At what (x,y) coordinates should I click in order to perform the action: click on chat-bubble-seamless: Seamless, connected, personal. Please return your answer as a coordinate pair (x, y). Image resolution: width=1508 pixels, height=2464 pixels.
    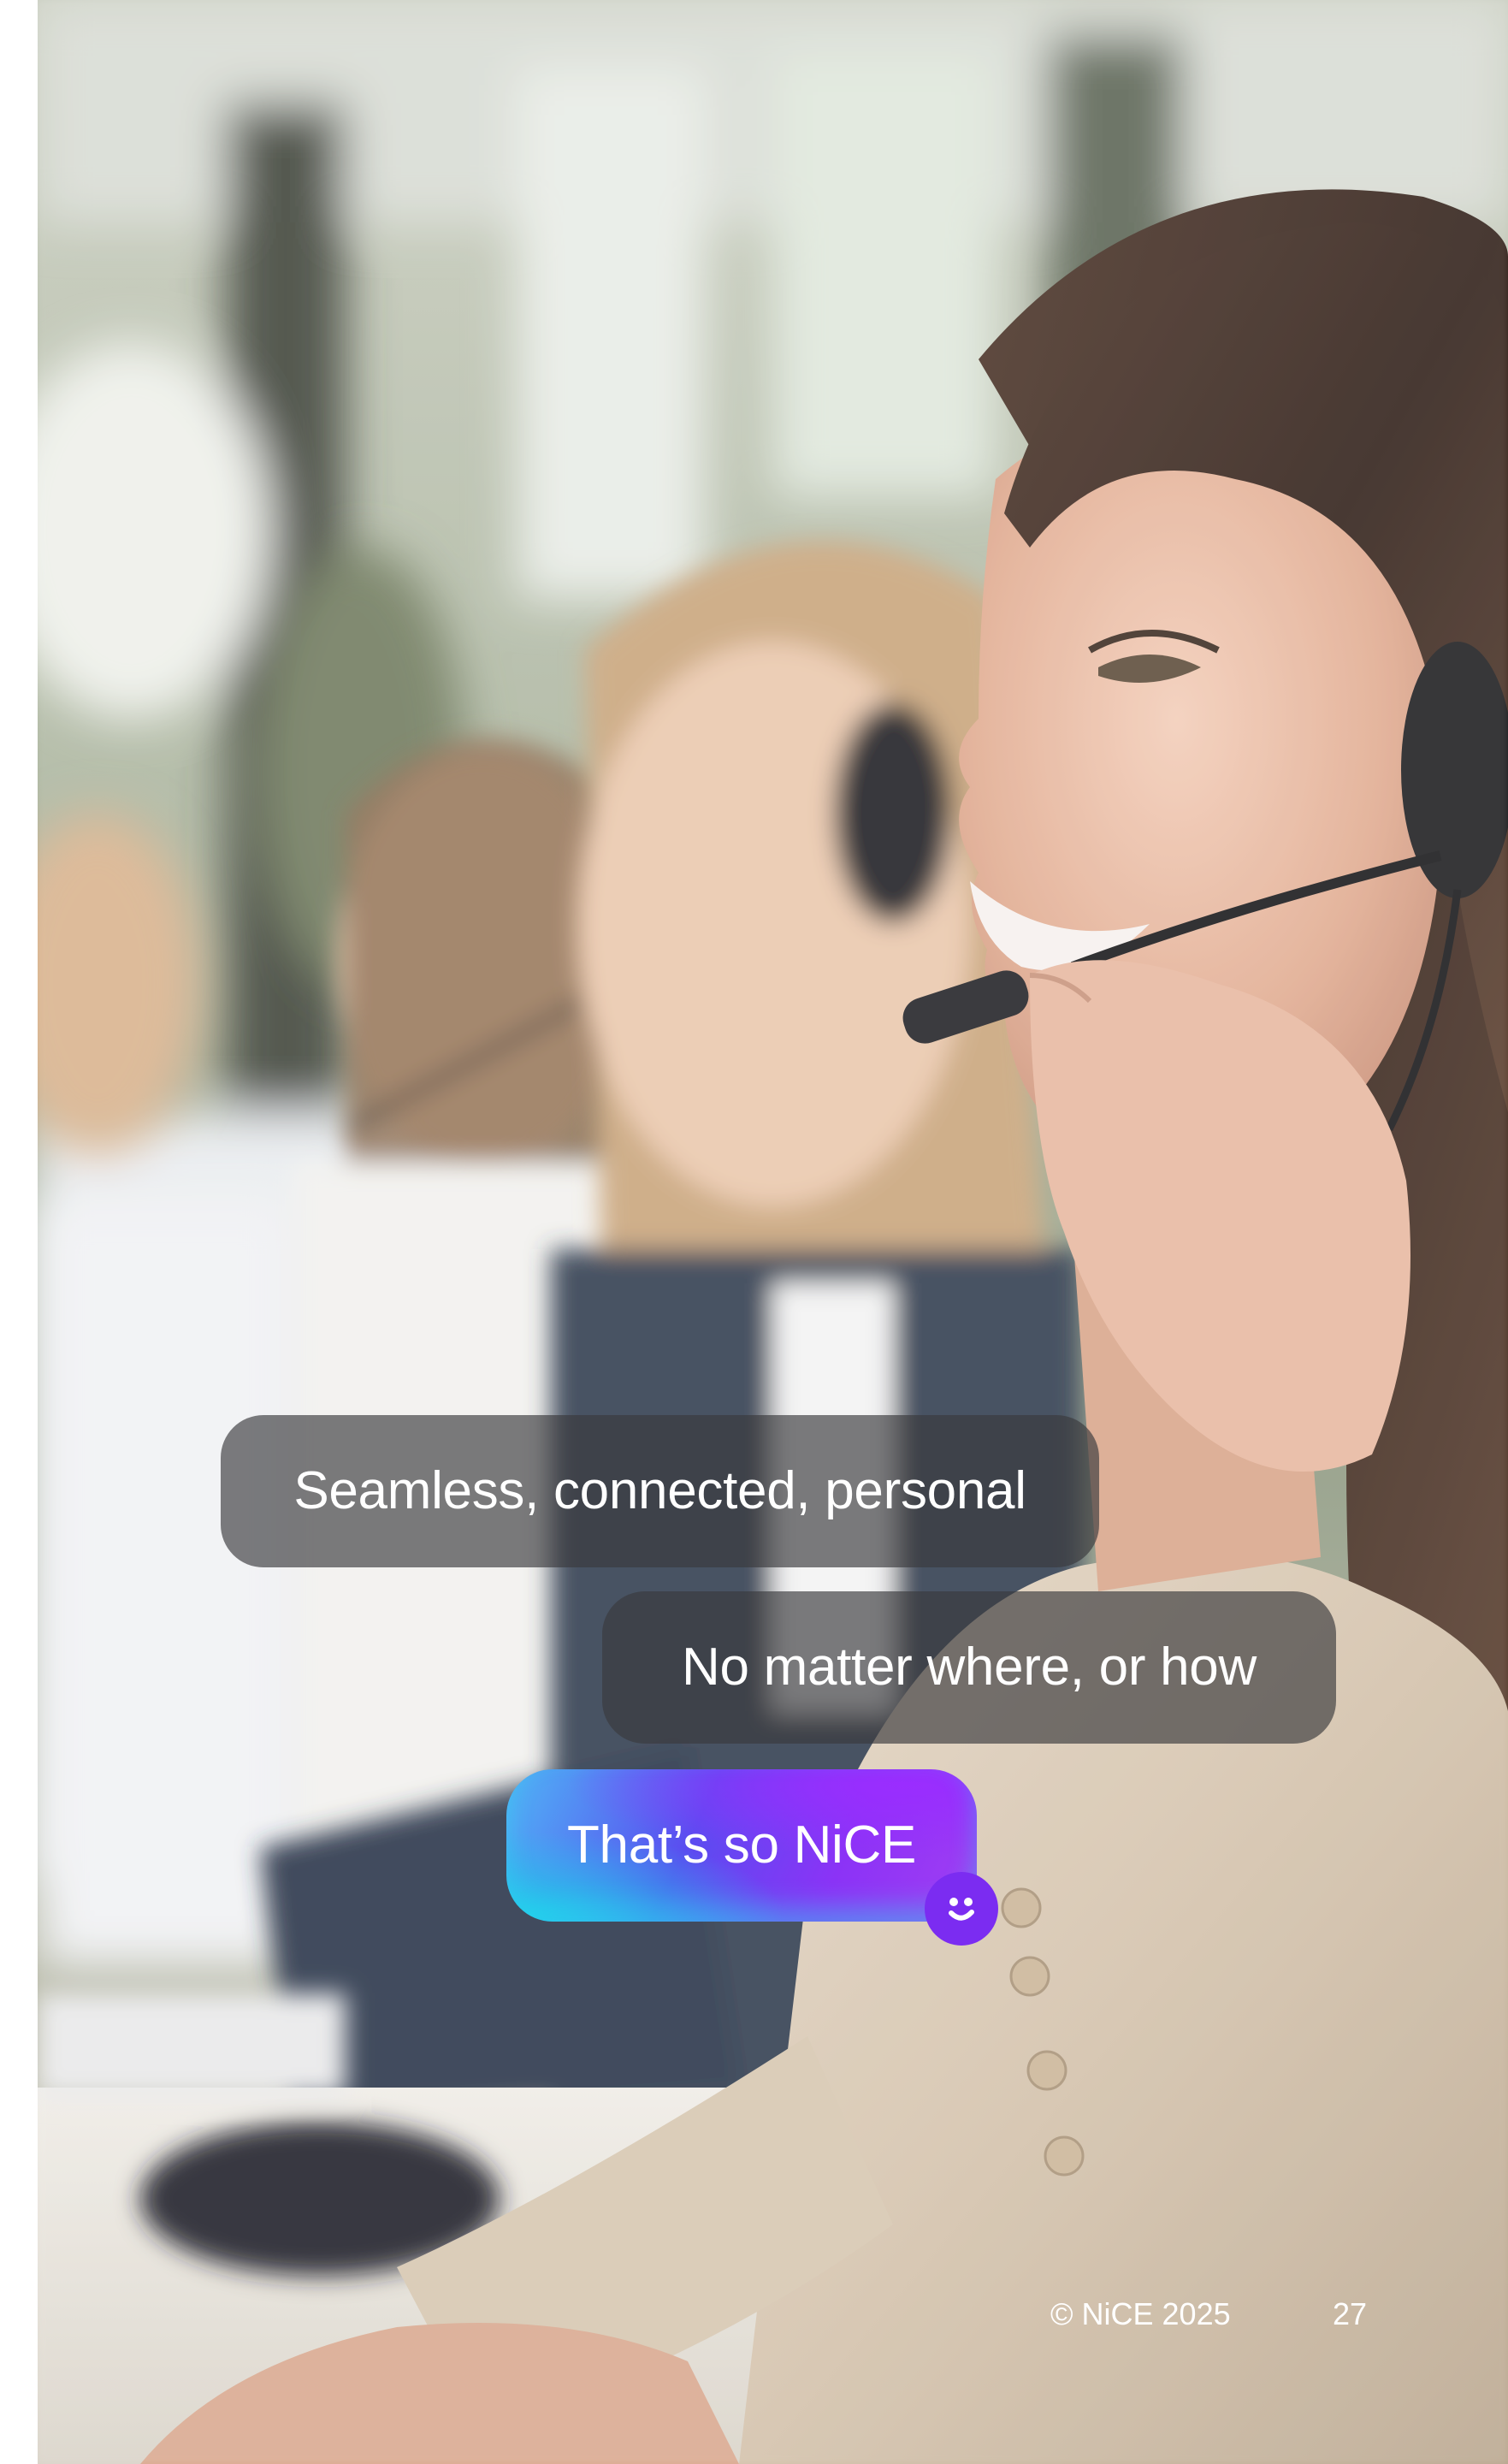
    Looking at the image, I should click on (660, 1491).